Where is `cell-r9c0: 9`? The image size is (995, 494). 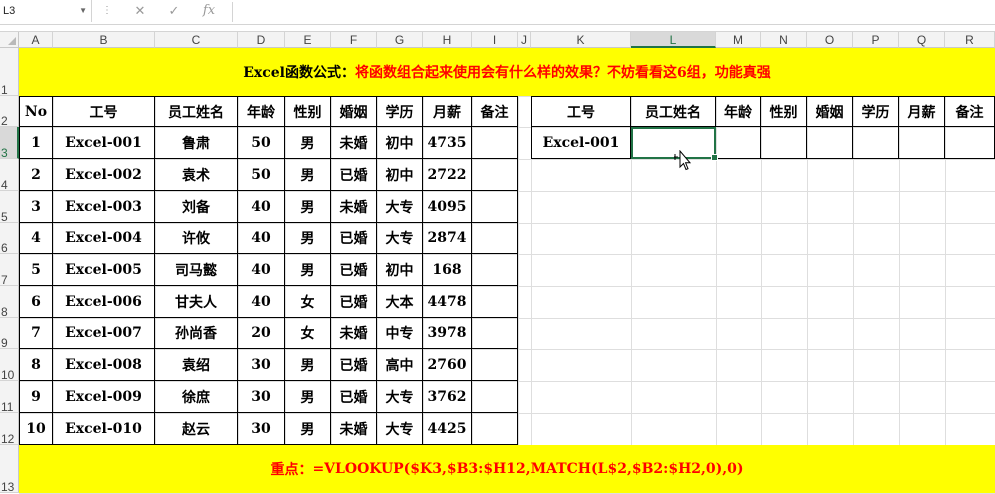 cell-r9c0: 9 is located at coordinates (36, 397).